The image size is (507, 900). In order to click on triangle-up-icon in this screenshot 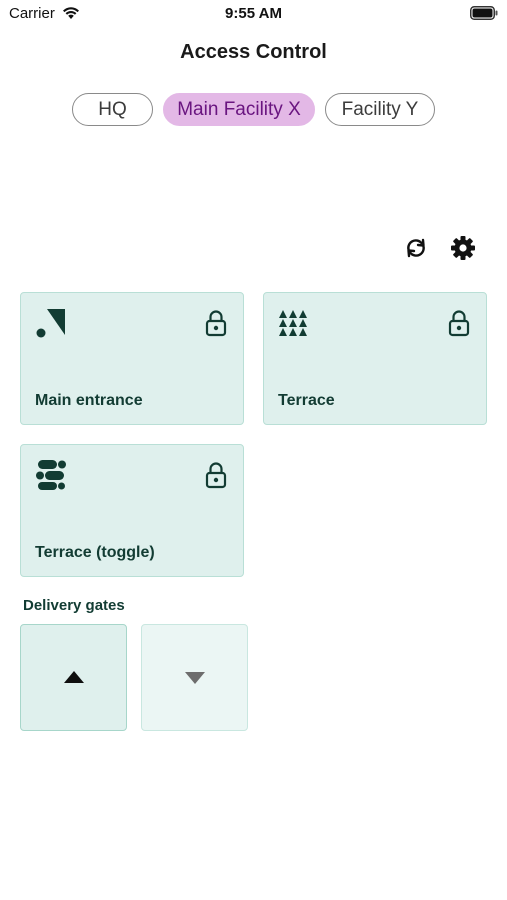, I will do `click(73, 676)`.